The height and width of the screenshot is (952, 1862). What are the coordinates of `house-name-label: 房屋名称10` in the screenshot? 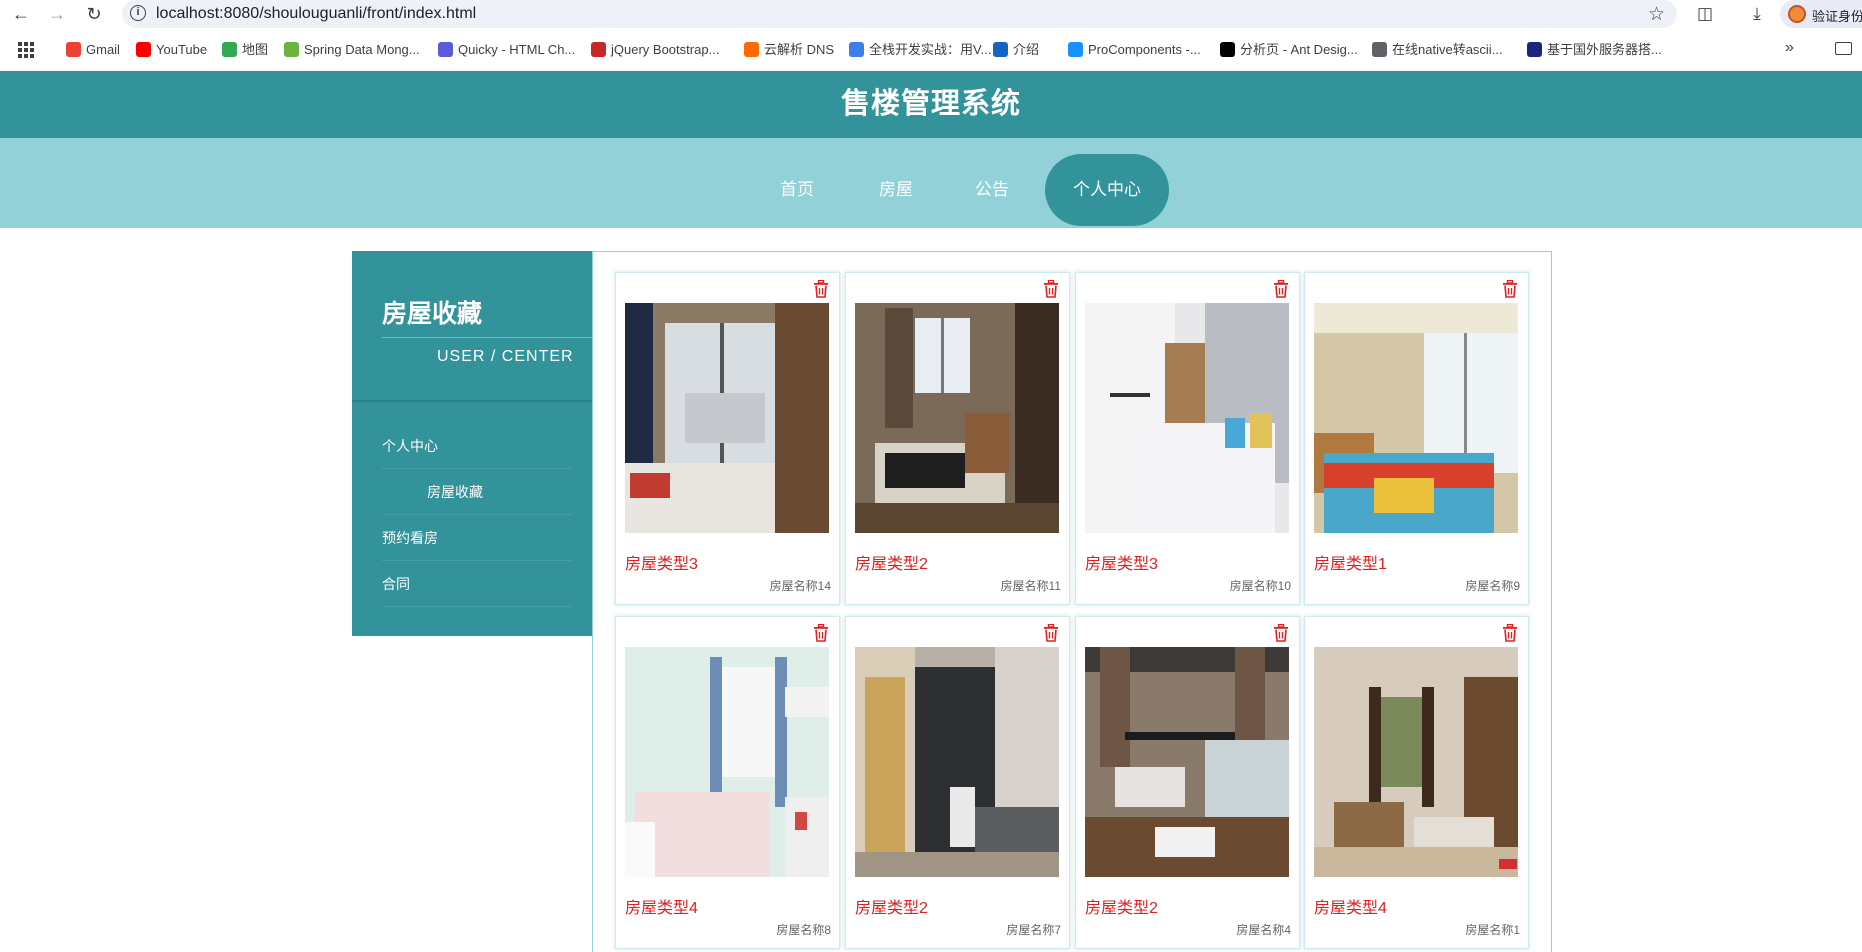 It's located at (1260, 586).